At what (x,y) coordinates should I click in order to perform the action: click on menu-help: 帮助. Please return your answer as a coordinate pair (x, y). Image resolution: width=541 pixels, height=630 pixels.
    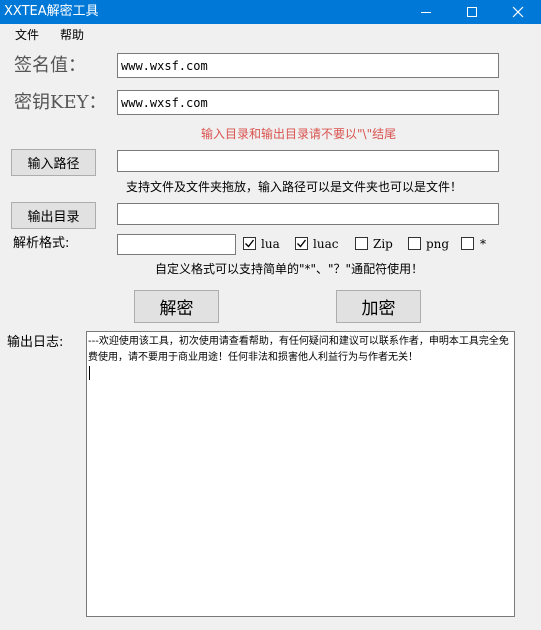
    Looking at the image, I should click on (72, 35).